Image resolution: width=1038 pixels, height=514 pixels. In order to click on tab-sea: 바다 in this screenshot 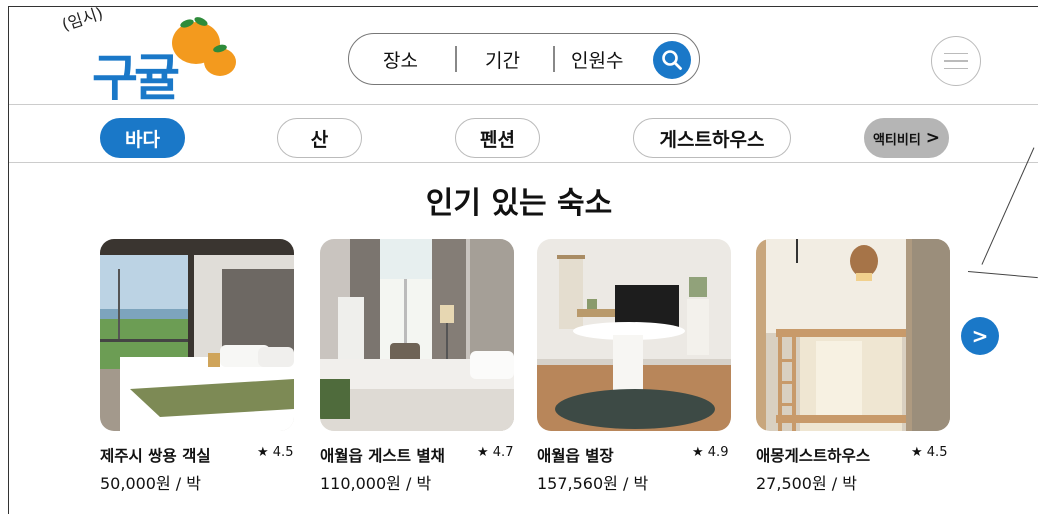, I will do `click(142, 138)`.